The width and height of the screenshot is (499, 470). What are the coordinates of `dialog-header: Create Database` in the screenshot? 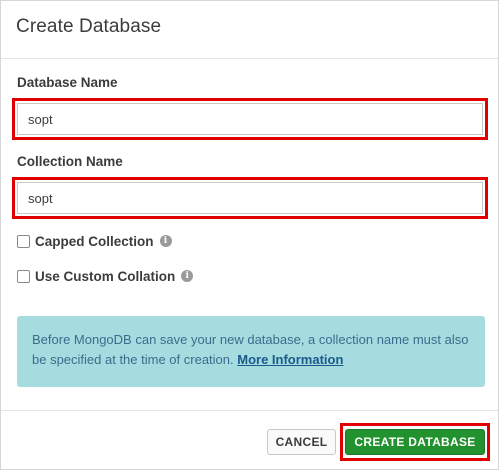 It's located at (249, 30).